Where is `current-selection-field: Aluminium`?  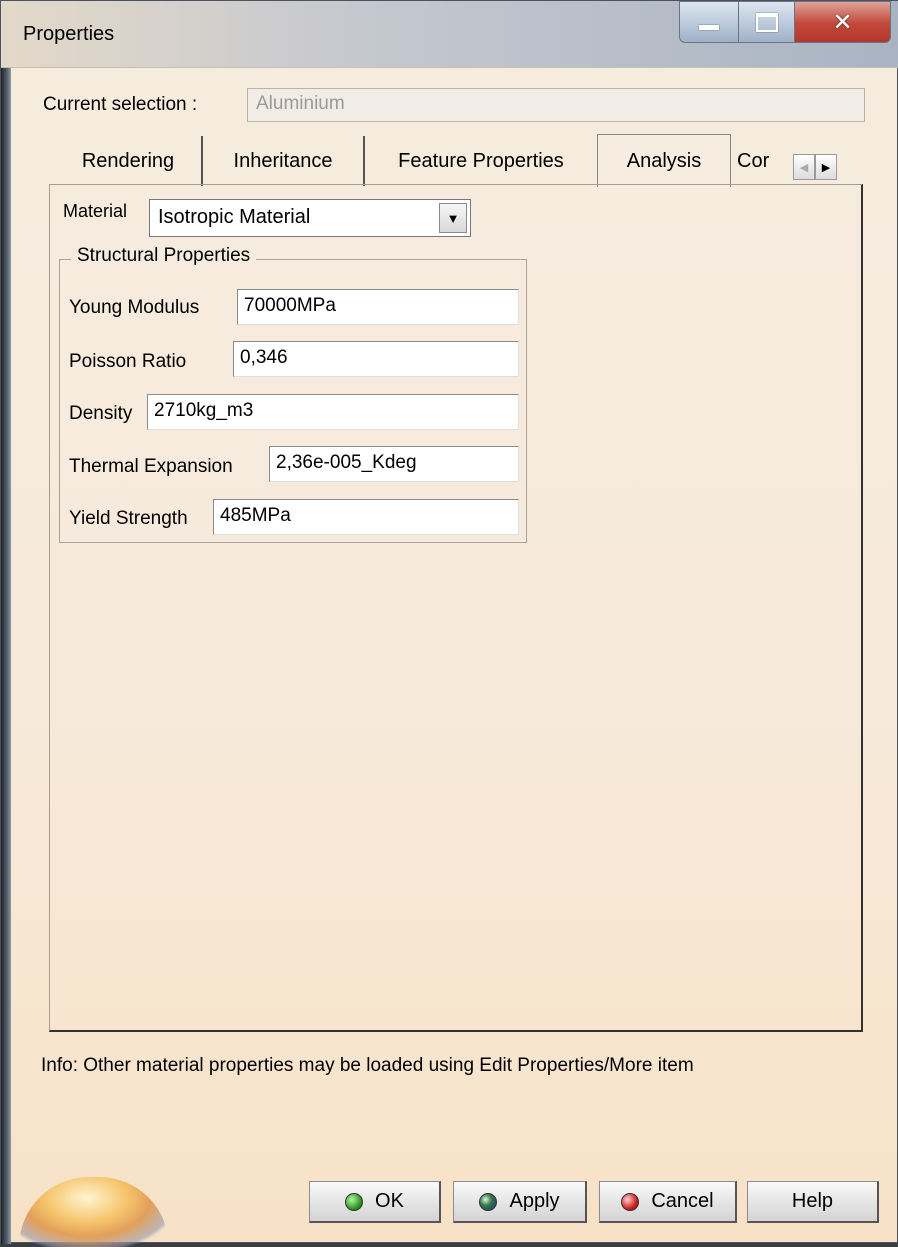
current-selection-field: Aluminium is located at coordinates (556, 105).